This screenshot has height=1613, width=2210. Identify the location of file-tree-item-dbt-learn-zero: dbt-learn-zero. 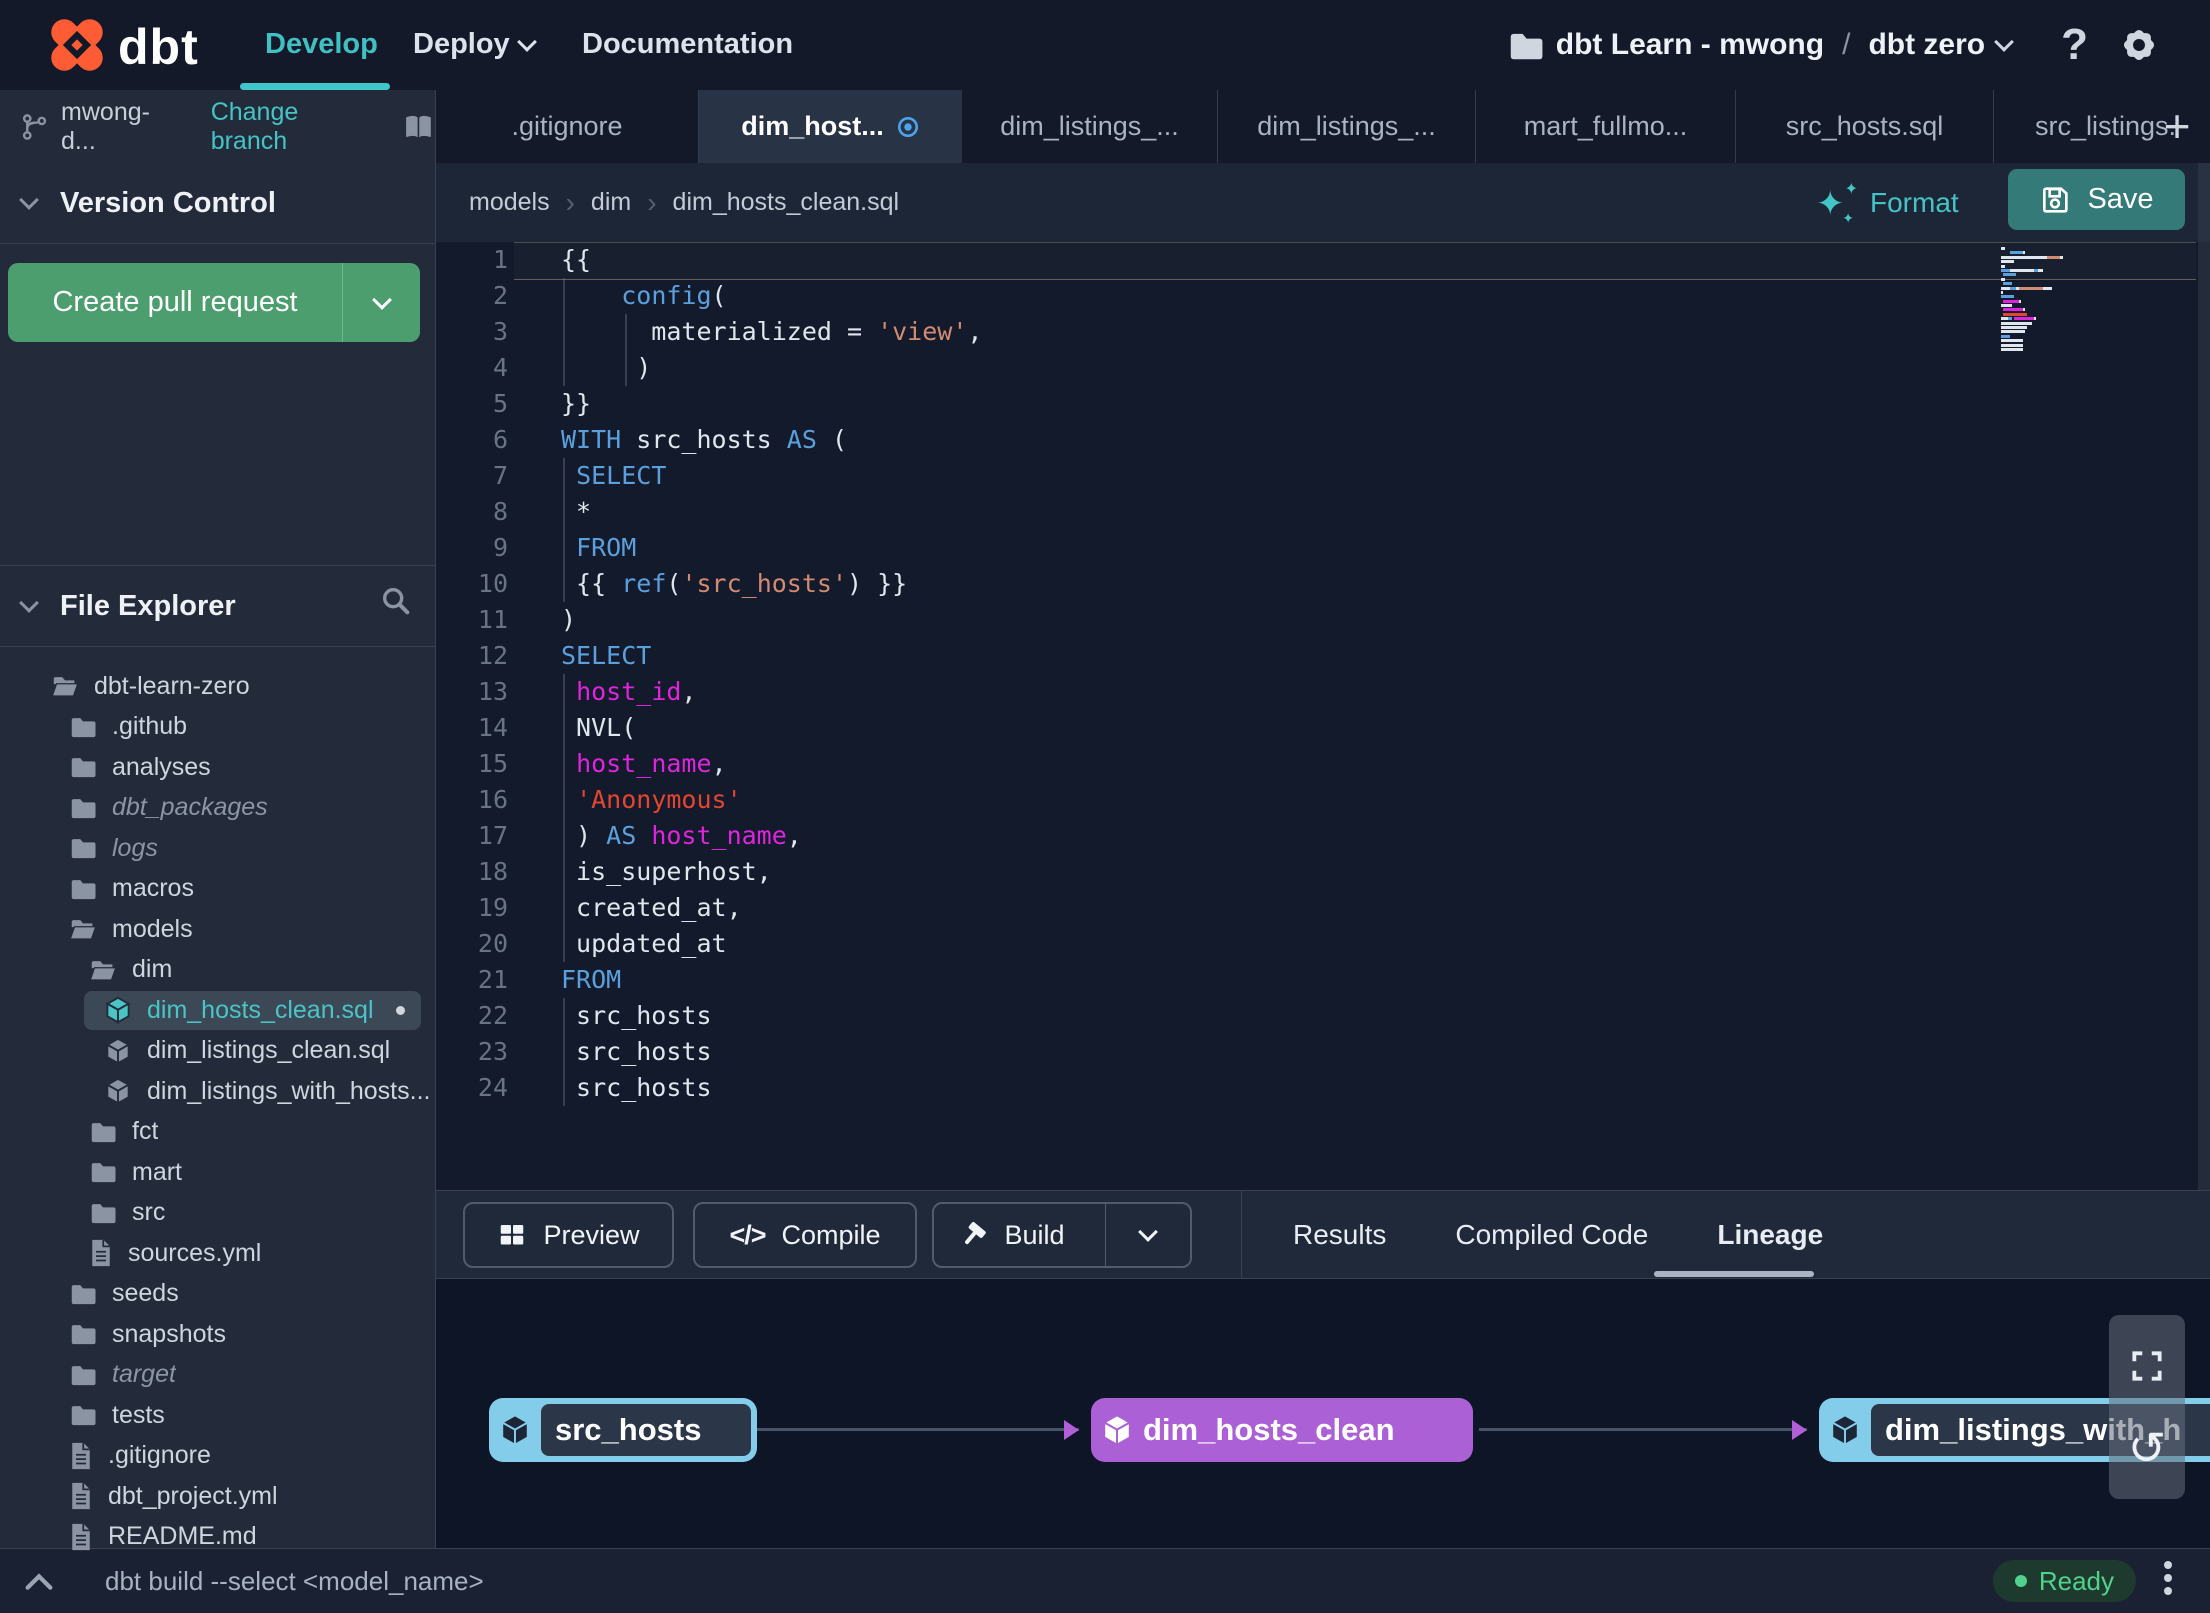
(217, 686).